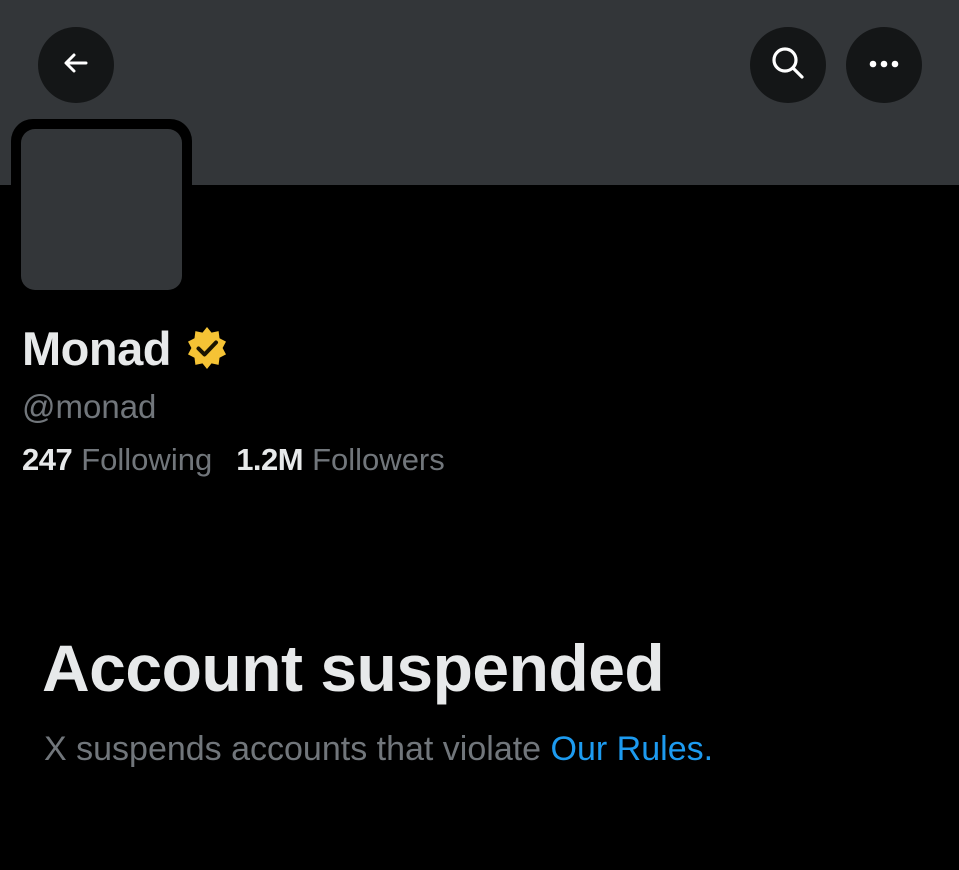 Image resolution: width=959 pixels, height=870 pixels. I want to click on more-horizontal-icon, so click(884, 65).